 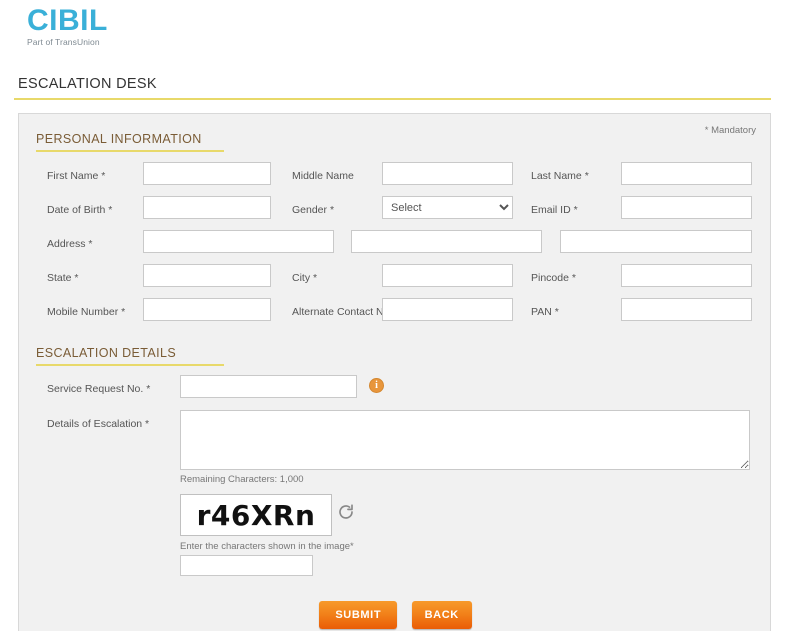 I want to click on title-divider, so click(x=392, y=99).